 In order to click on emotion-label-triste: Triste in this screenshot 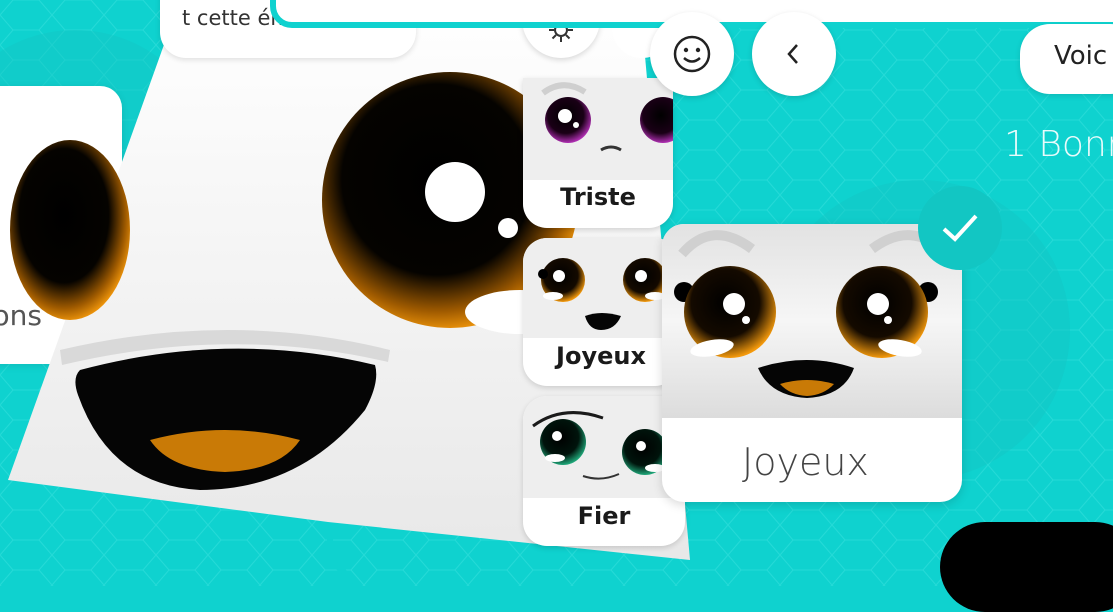, I will do `click(598, 197)`.